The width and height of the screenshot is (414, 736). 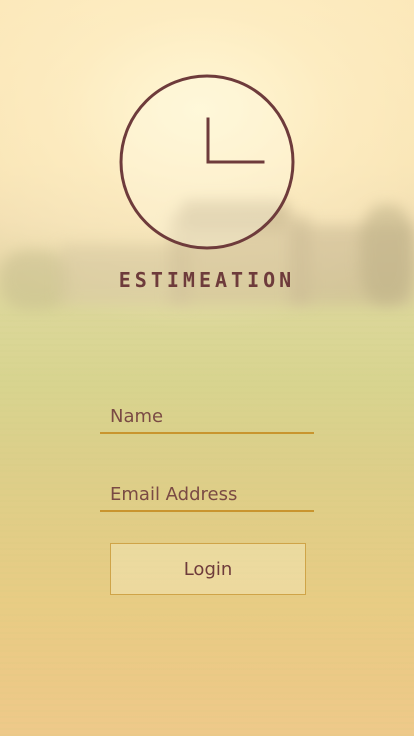 What do you see at coordinates (207, 162) in the screenshot?
I see `clock-icon` at bounding box center [207, 162].